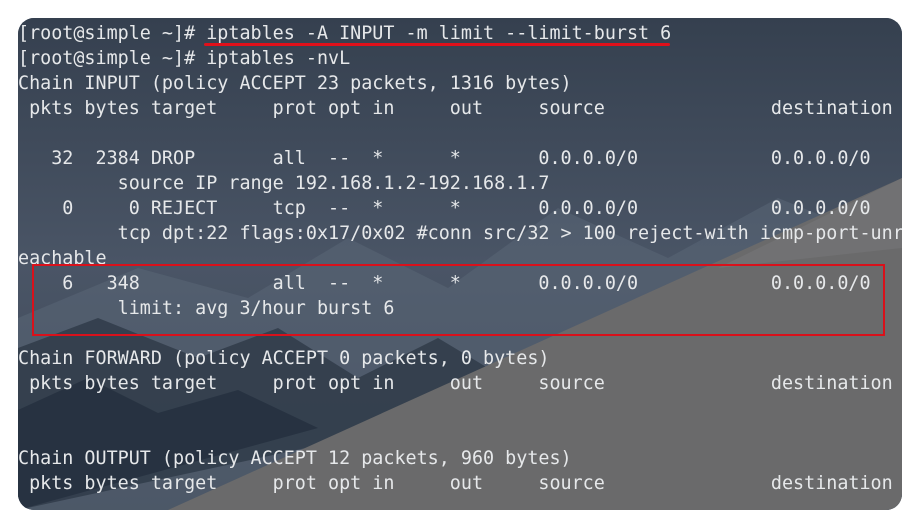 The width and height of the screenshot is (920, 528). I want to click on terminal-line-7: source IP range 192.168.1.2-192.168.1.7, so click(284, 183).